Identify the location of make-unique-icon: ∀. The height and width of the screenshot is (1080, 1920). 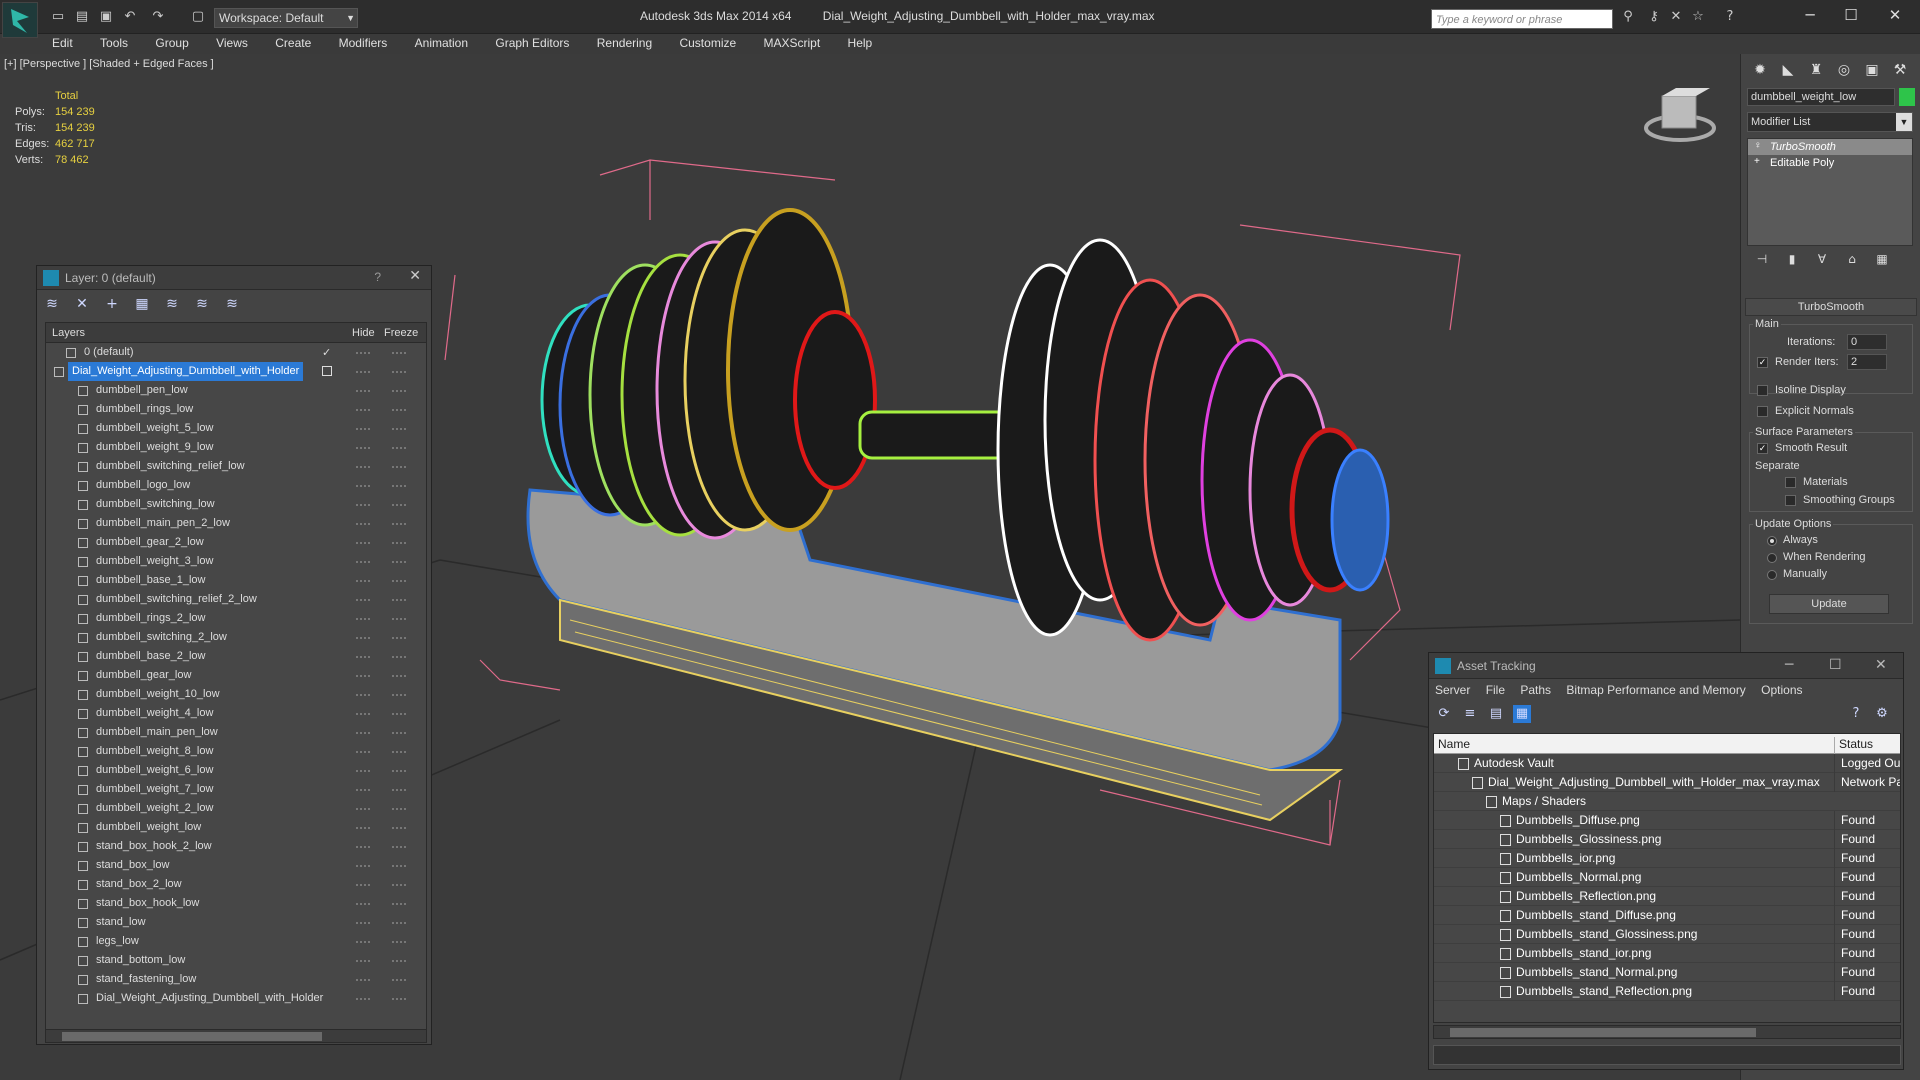
(1822, 259).